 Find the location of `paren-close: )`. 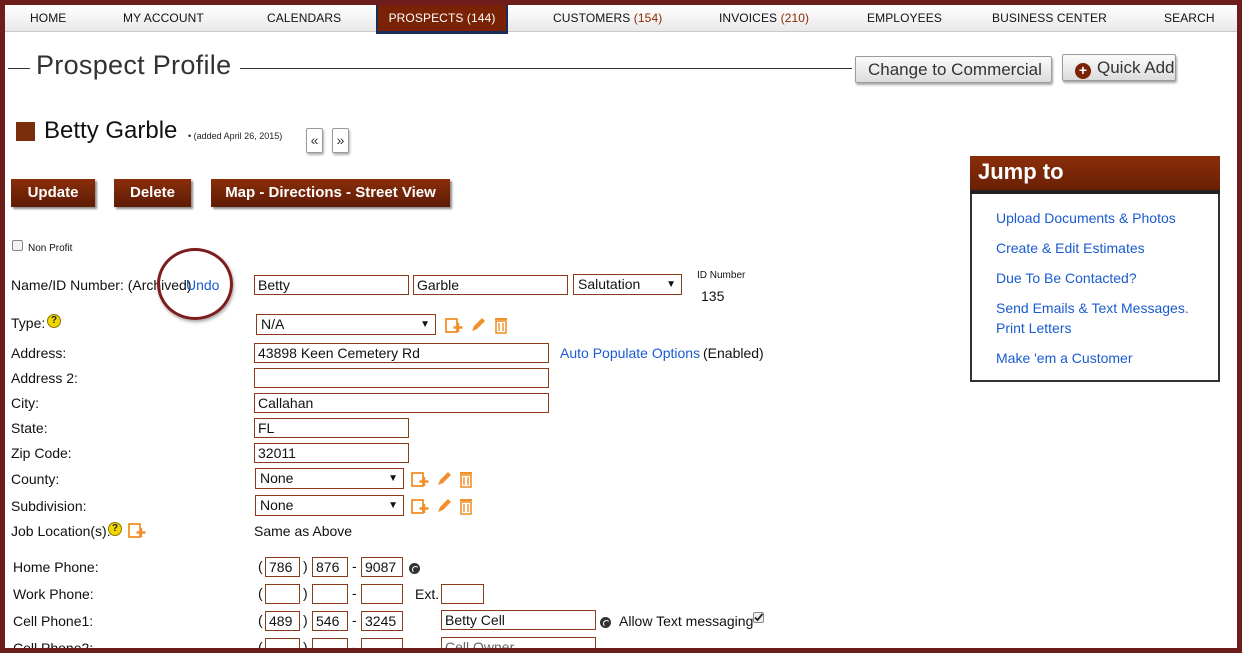

paren-close: ) is located at coordinates (305, 620).